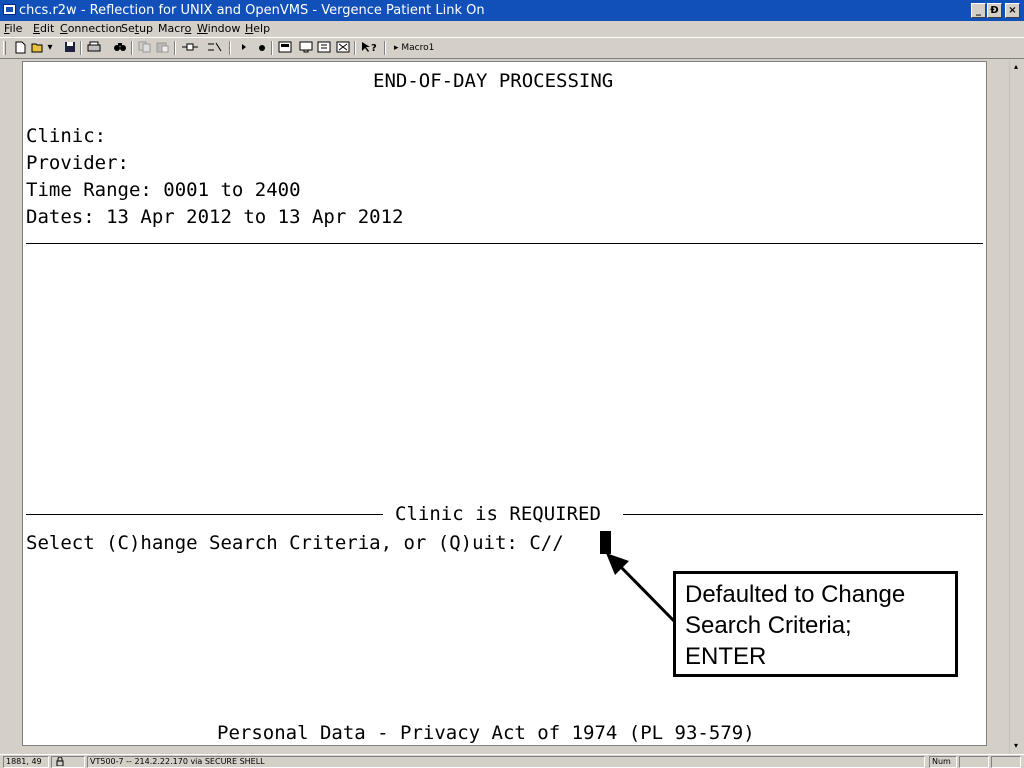  I want to click on macro3-icon, so click(323, 48).